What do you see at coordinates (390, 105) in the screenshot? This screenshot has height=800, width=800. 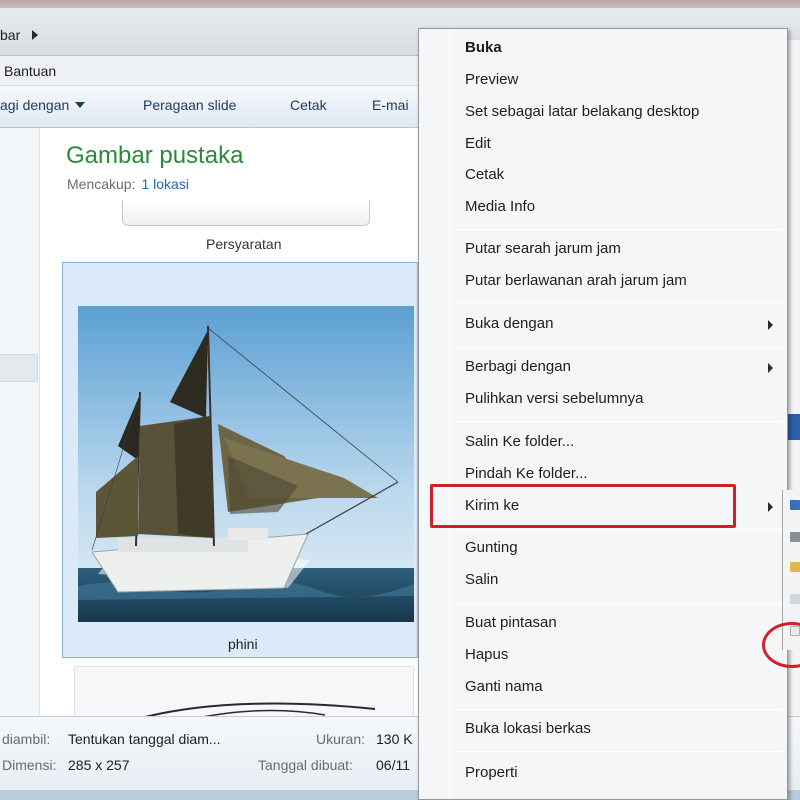 I see `email-button: E-mai` at bounding box center [390, 105].